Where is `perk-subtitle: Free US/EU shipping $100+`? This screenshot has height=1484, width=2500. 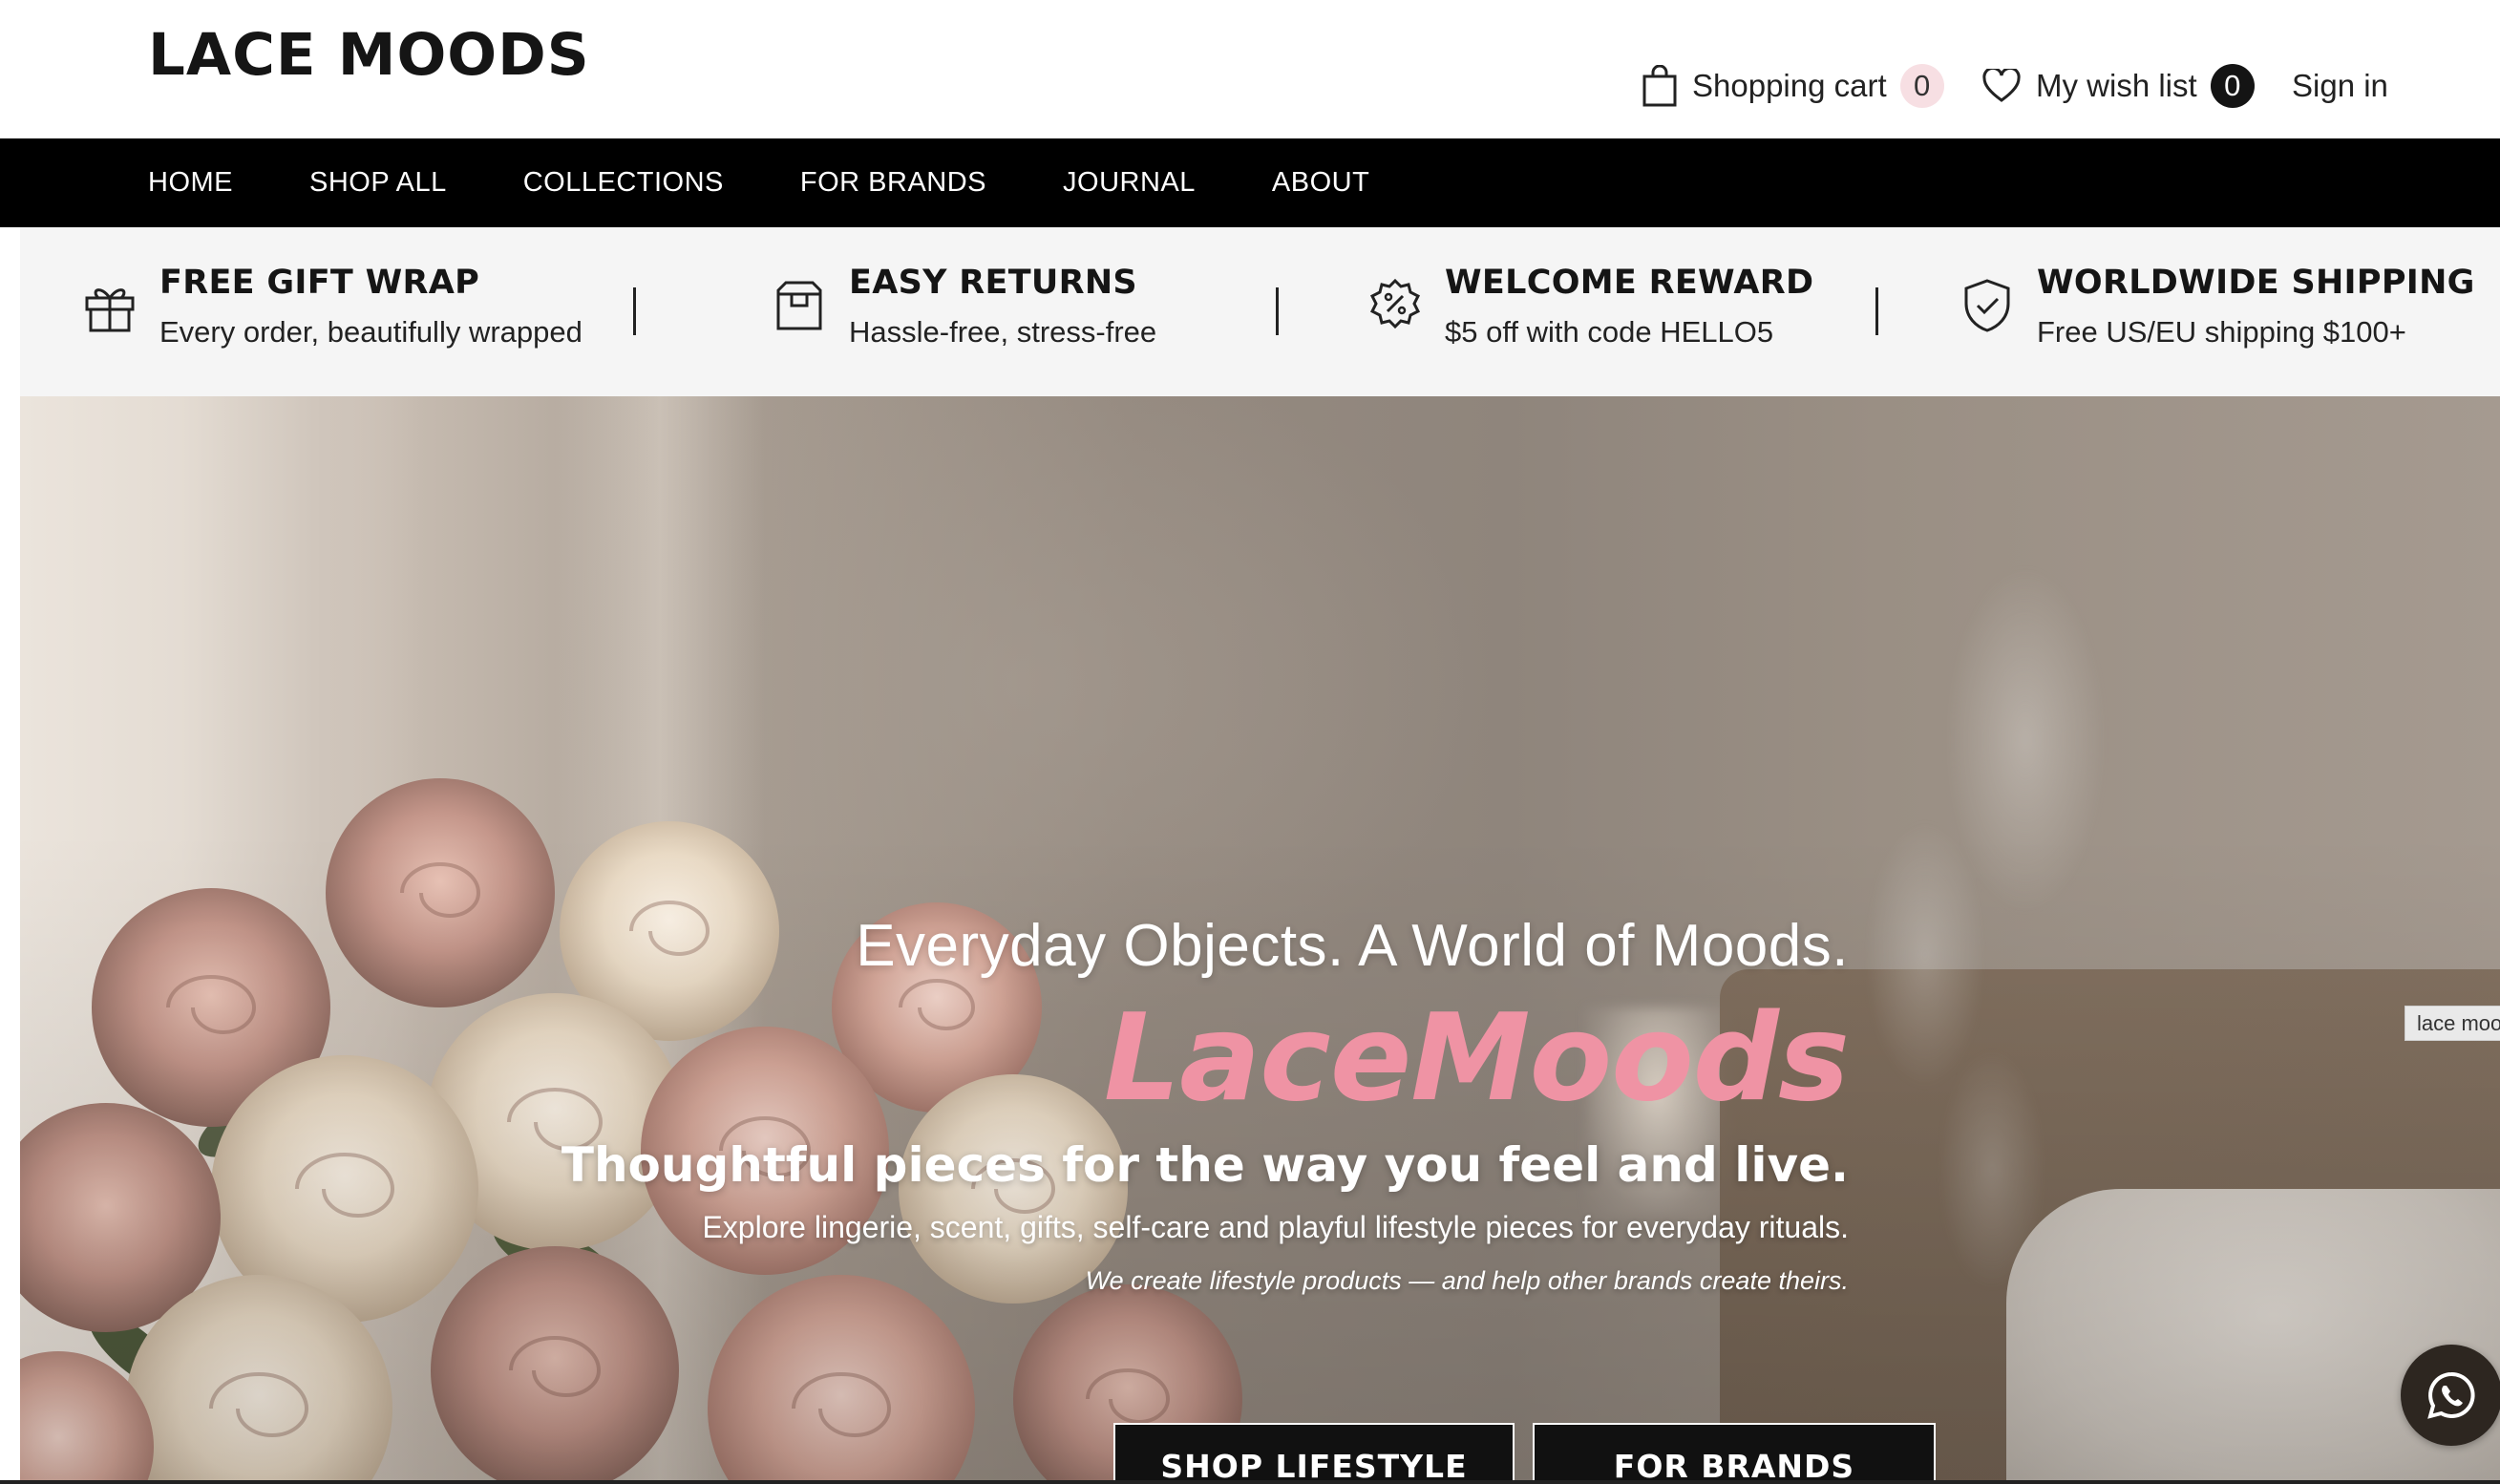 perk-subtitle: Free US/EU shipping $100+ is located at coordinates (2221, 332).